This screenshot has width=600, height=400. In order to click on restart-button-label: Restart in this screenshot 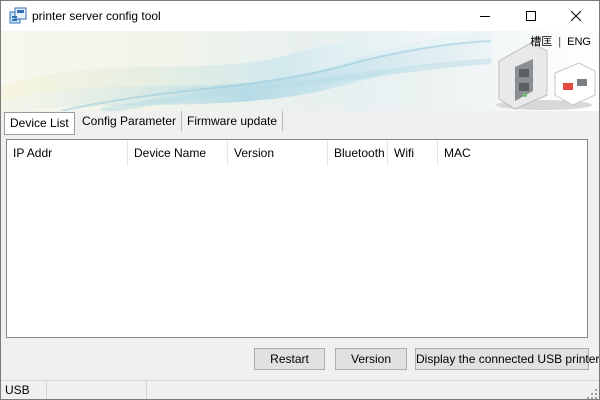, I will do `click(289, 359)`.